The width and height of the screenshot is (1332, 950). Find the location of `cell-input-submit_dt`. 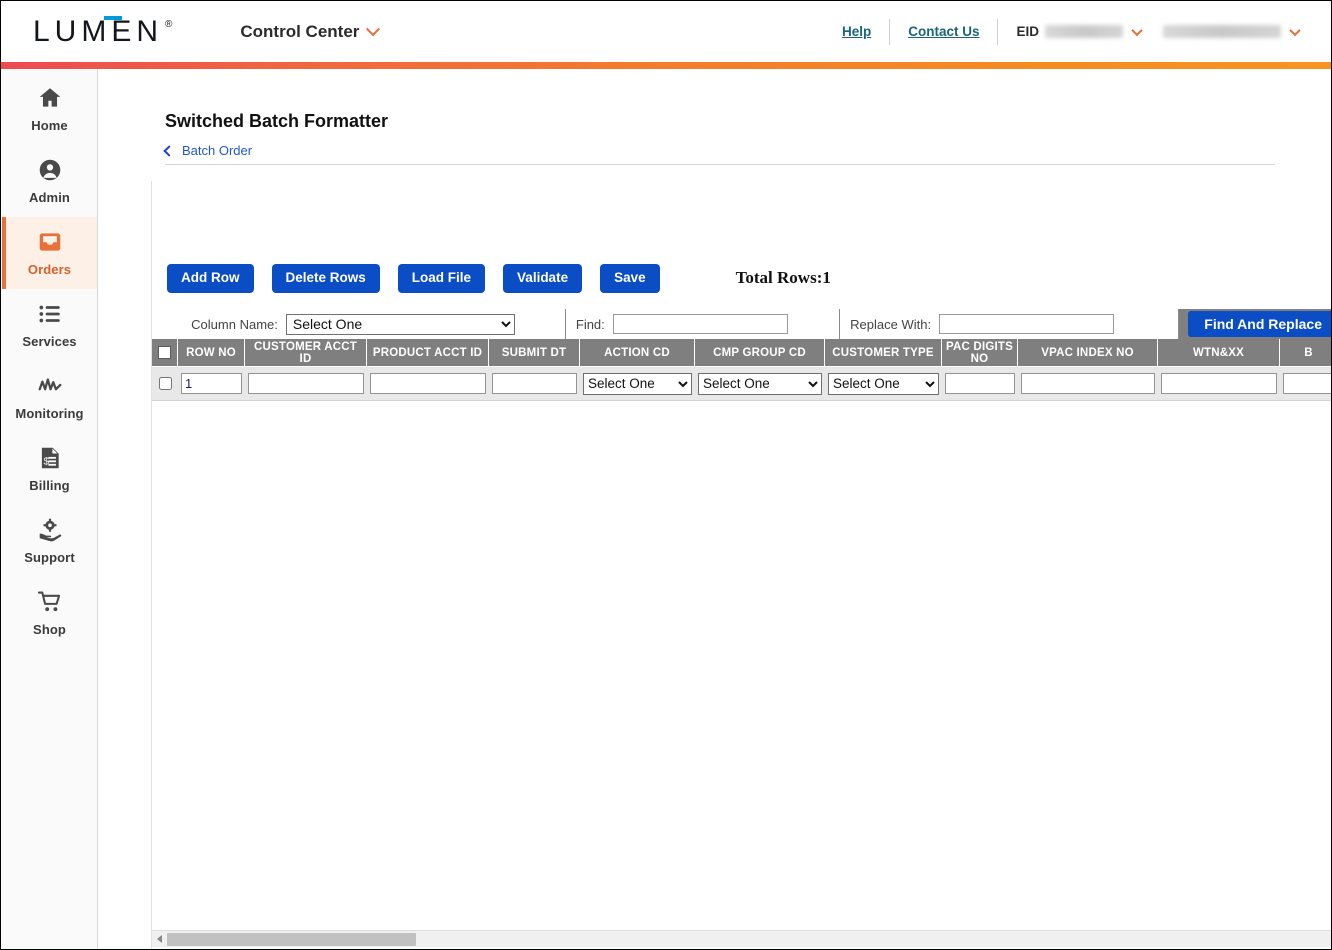

cell-input-submit_dt is located at coordinates (534, 383).